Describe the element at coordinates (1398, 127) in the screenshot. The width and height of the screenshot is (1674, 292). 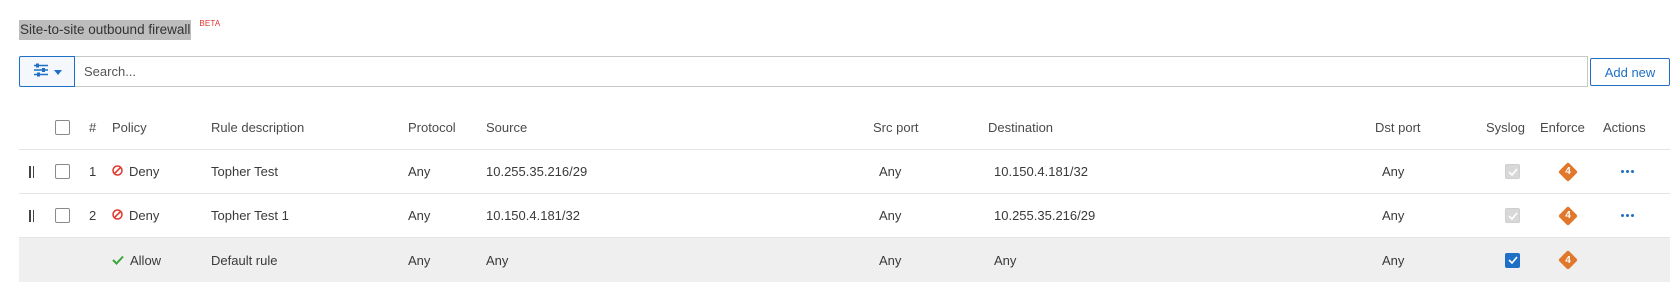
I see `header-dst-port: Dst port` at that location.